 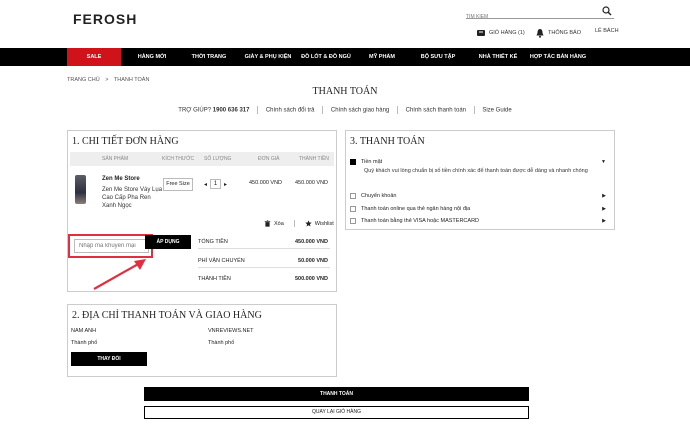 I want to click on shipping-name: VNREVIEWS.NET, so click(x=231, y=331).